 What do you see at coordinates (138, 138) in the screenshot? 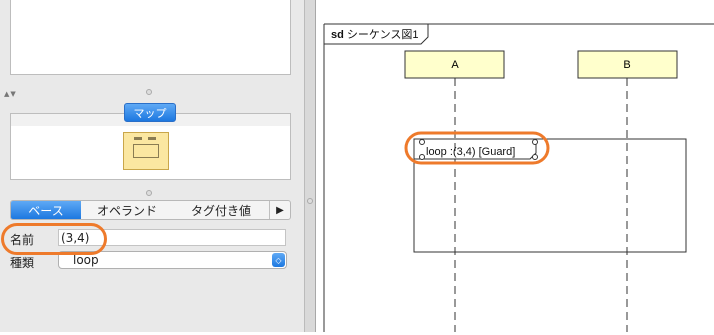
I see `thumb-lifeline-a` at bounding box center [138, 138].